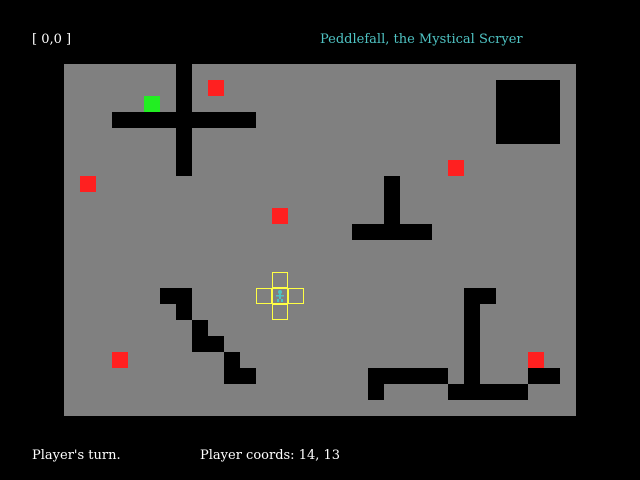  What do you see at coordinates (280, 280) in the screenshot?
I see `move-target-up` at bounding box center [280, 280].